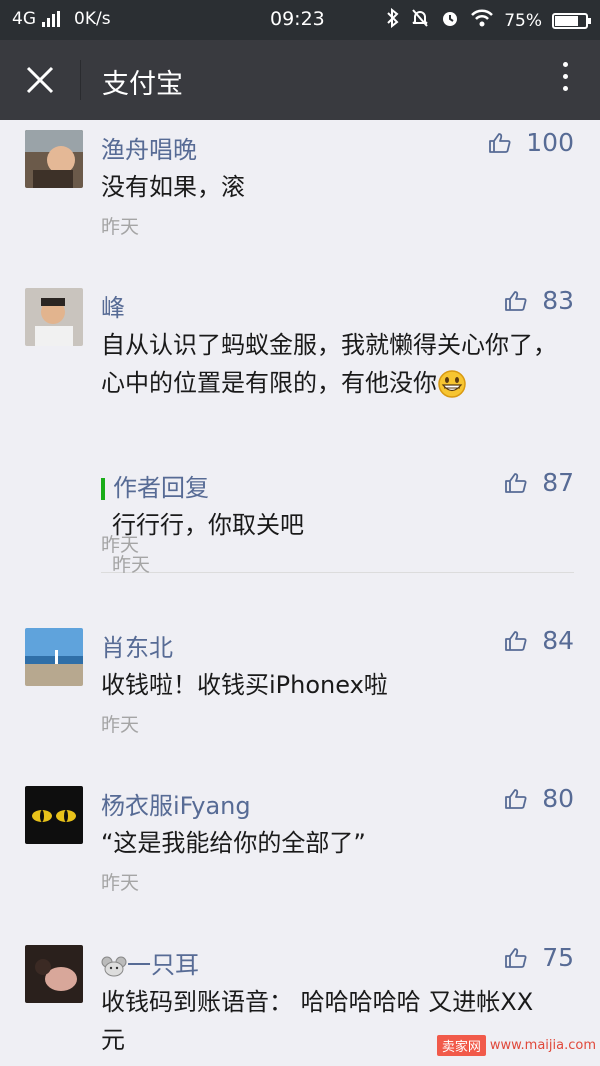 This screenshot has height=1066, width=600. I want to click on status-icons: 75%, so click(488, 20).